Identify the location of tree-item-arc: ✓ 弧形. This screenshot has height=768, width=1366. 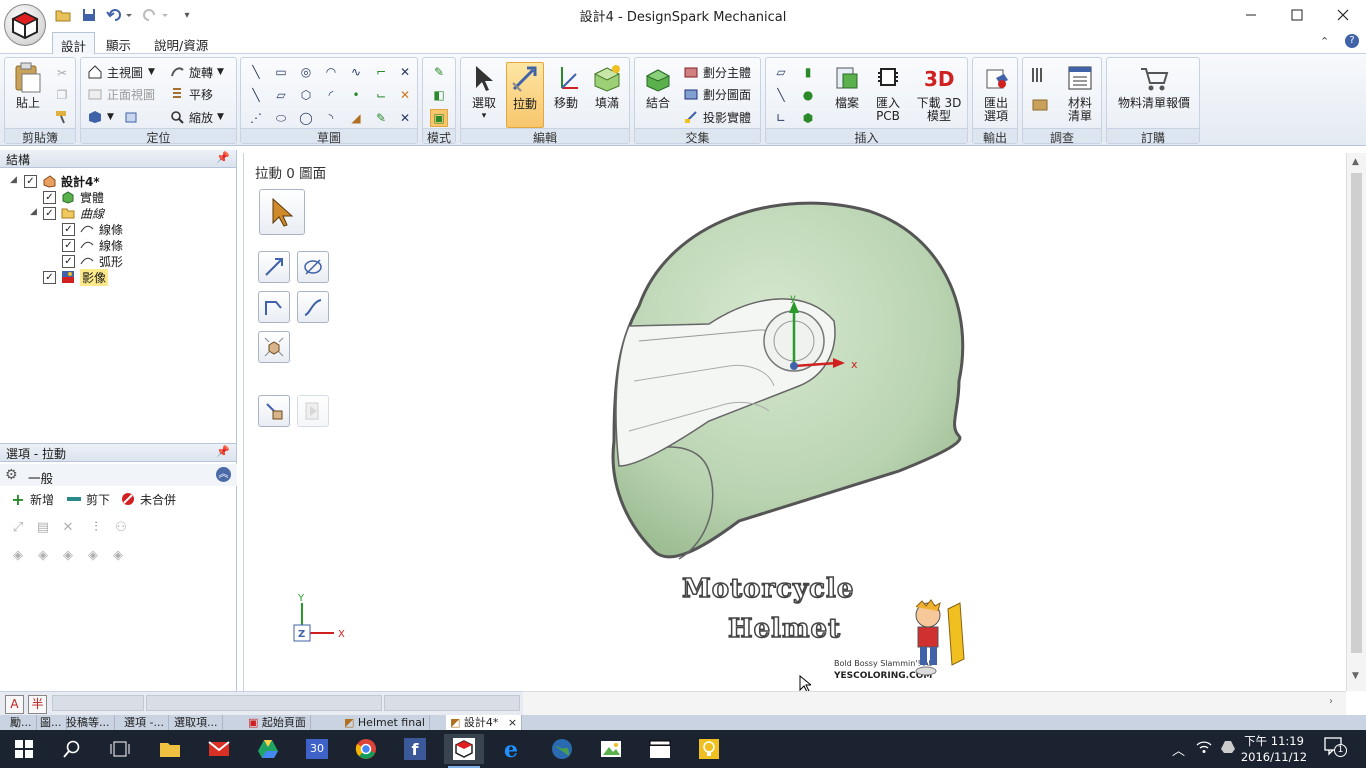
(92, 261).